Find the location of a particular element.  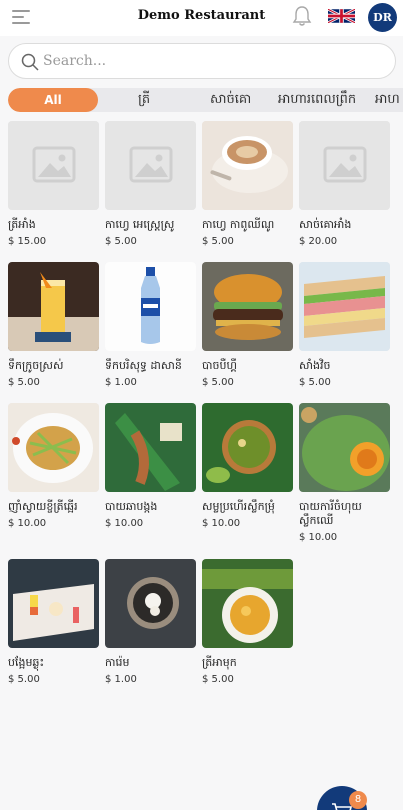

tab-breakfast: អាហារពេលព្រឹក is located at coordinates (317, 100).